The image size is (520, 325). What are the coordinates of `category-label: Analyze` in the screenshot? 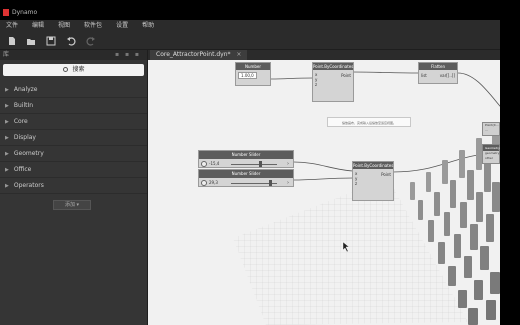 It's located at (25, 89).